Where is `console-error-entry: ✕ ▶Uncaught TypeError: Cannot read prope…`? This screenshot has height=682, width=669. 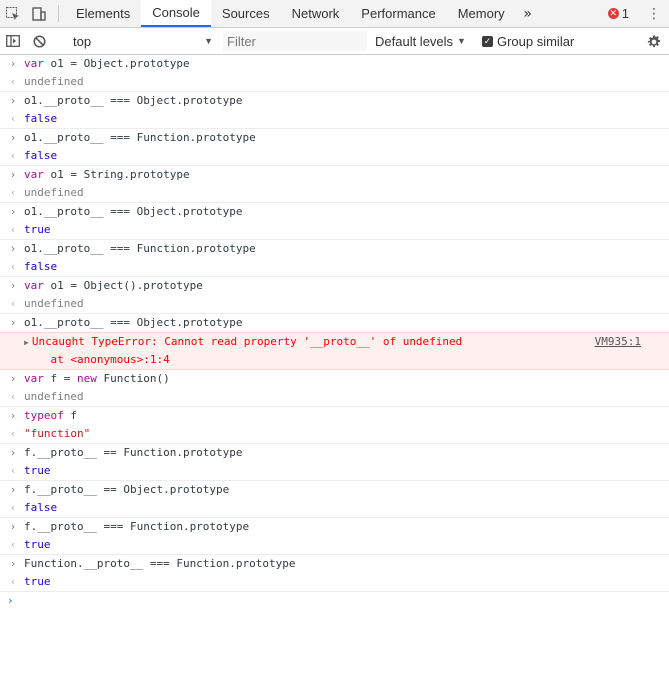 console-error-entry: ✕ ▶Uncaught TypeError: Cannot read prope… is located at coordinates (334, 351).